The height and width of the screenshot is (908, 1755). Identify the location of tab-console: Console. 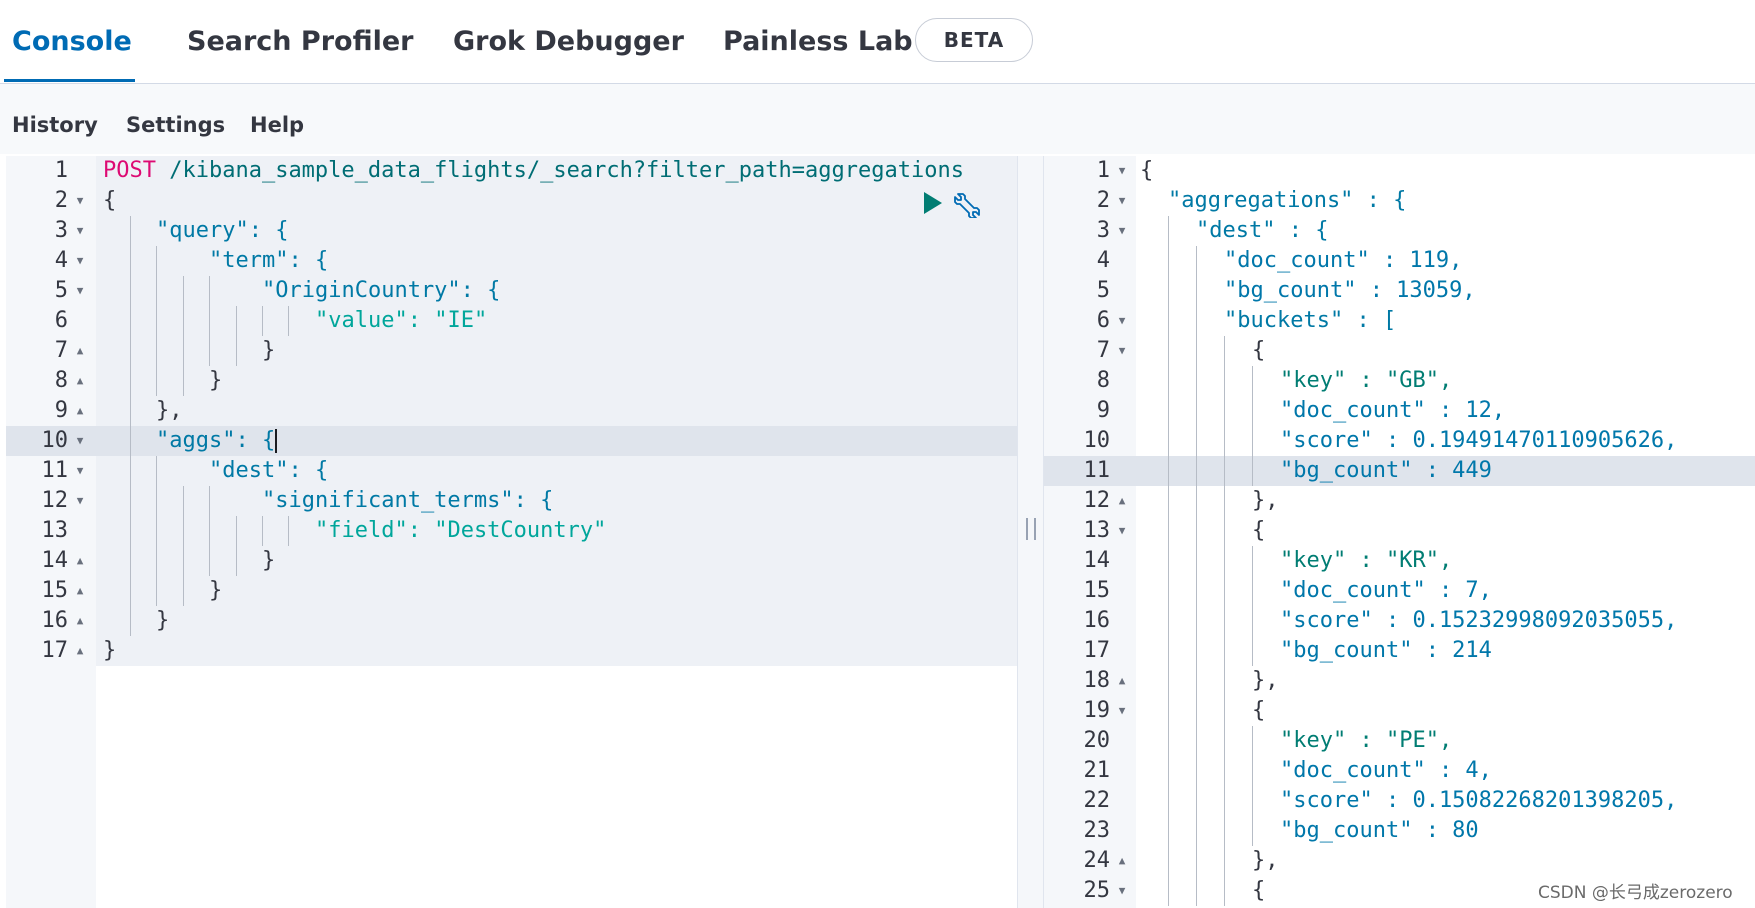
(72, 42).